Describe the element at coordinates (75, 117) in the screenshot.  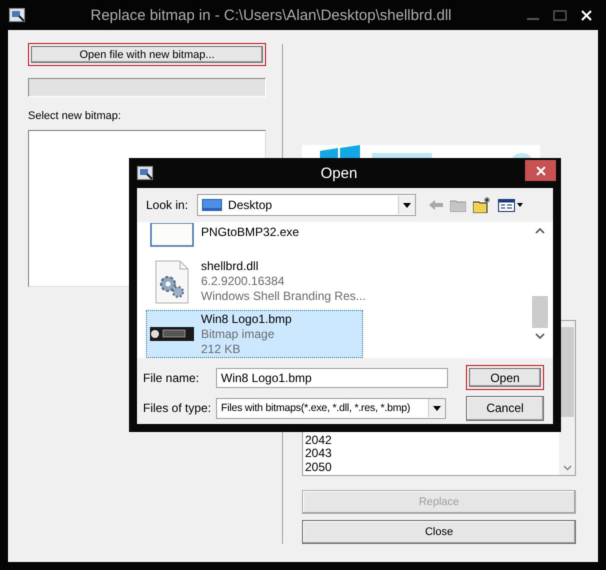
I see `select-bitmap-label: Select new bitmap:` at that location.